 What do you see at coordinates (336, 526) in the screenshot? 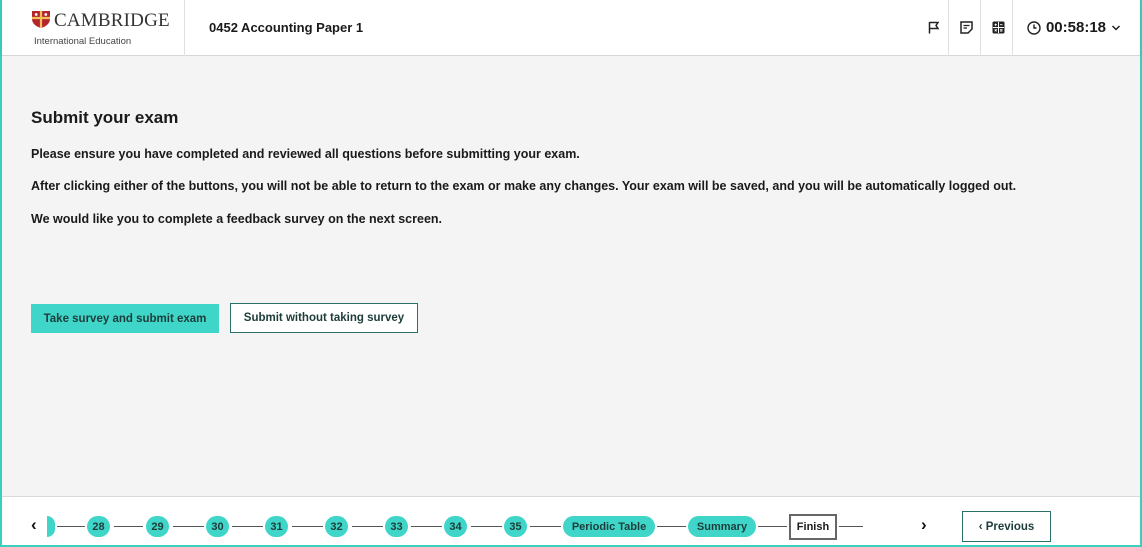
I see `question-32: 32` at bounding box center [336, 526].